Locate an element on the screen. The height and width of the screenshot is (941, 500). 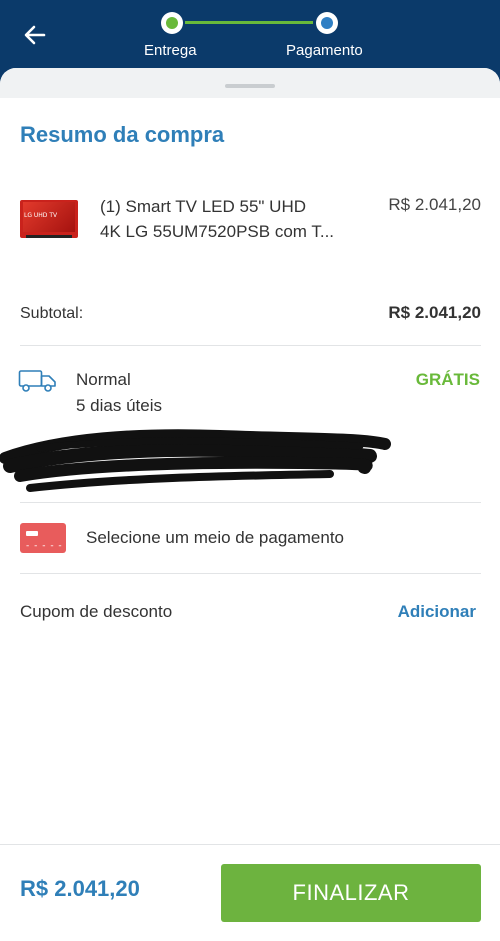
truck-icon is located at coordinates (38, 381).